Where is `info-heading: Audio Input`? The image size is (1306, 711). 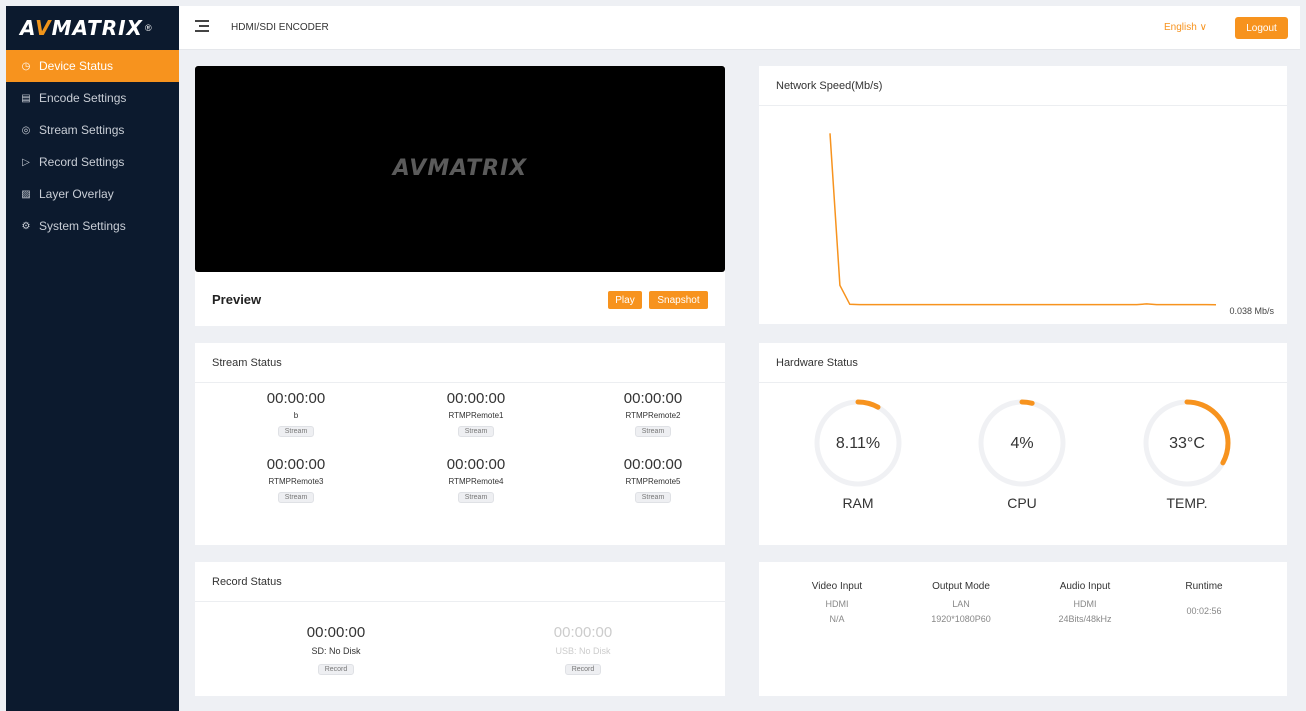 info-heading: Audio Input is located at coordinates (1085, 586).